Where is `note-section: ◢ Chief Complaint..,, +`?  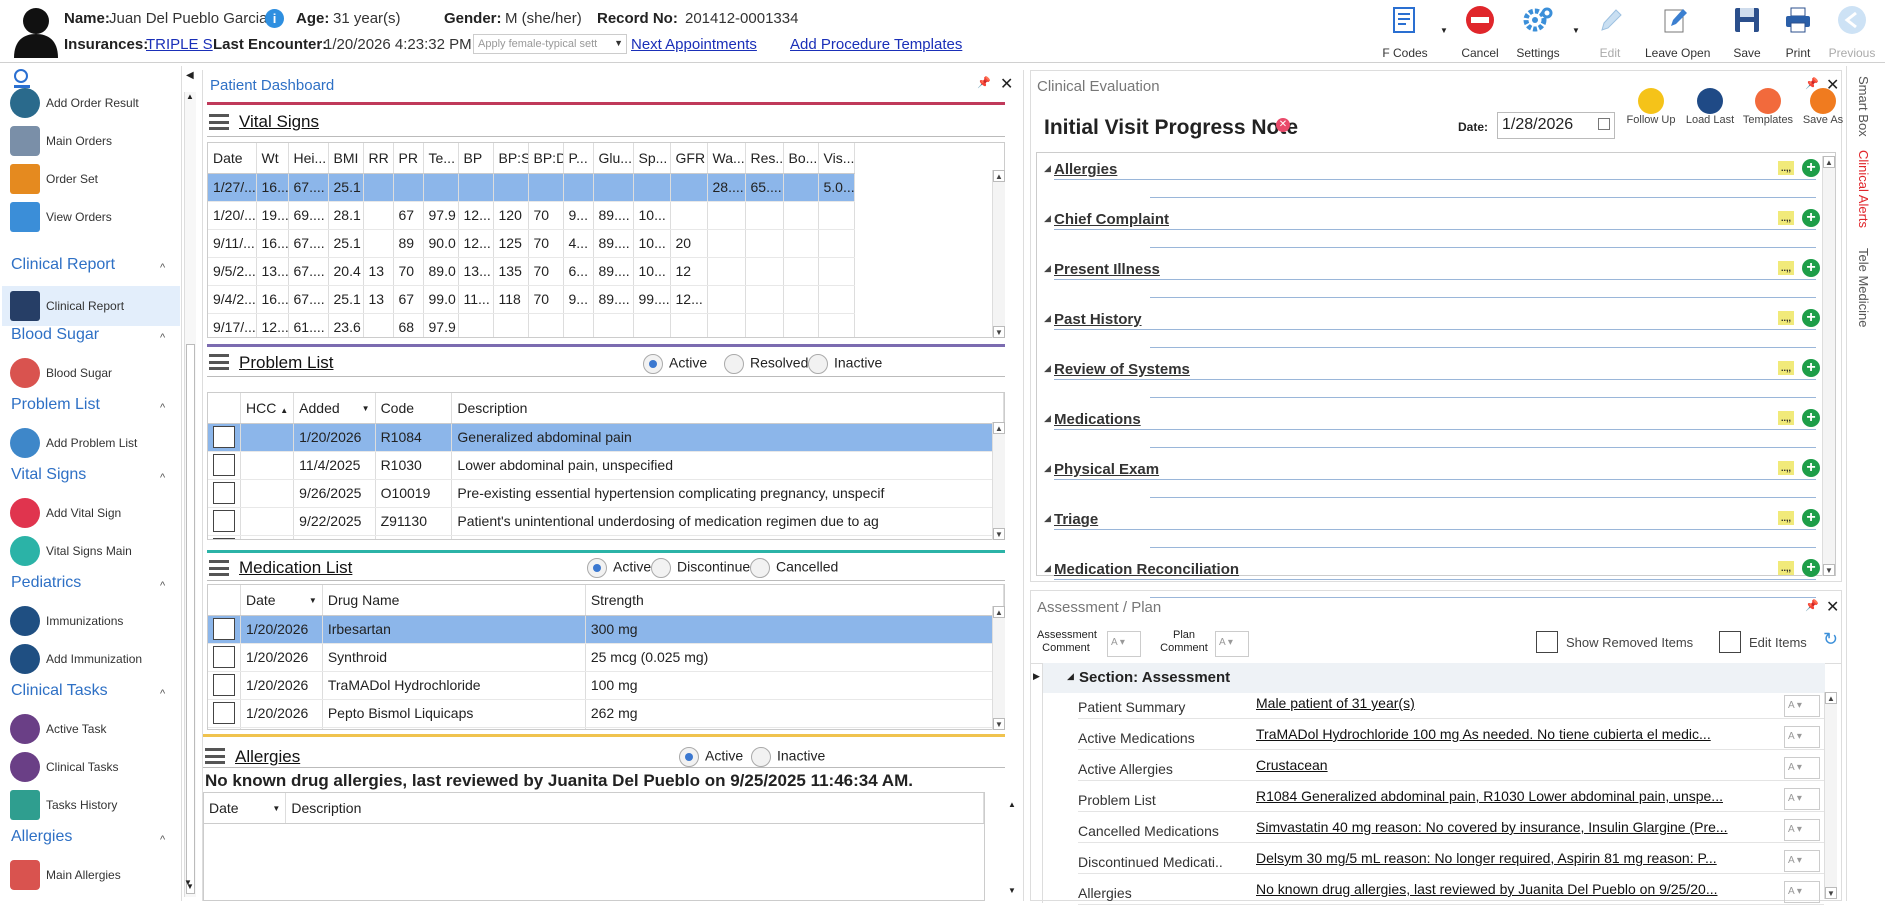 note-section: ◢ Chief Complaint..,, + is located at coordinates (1430, 228).